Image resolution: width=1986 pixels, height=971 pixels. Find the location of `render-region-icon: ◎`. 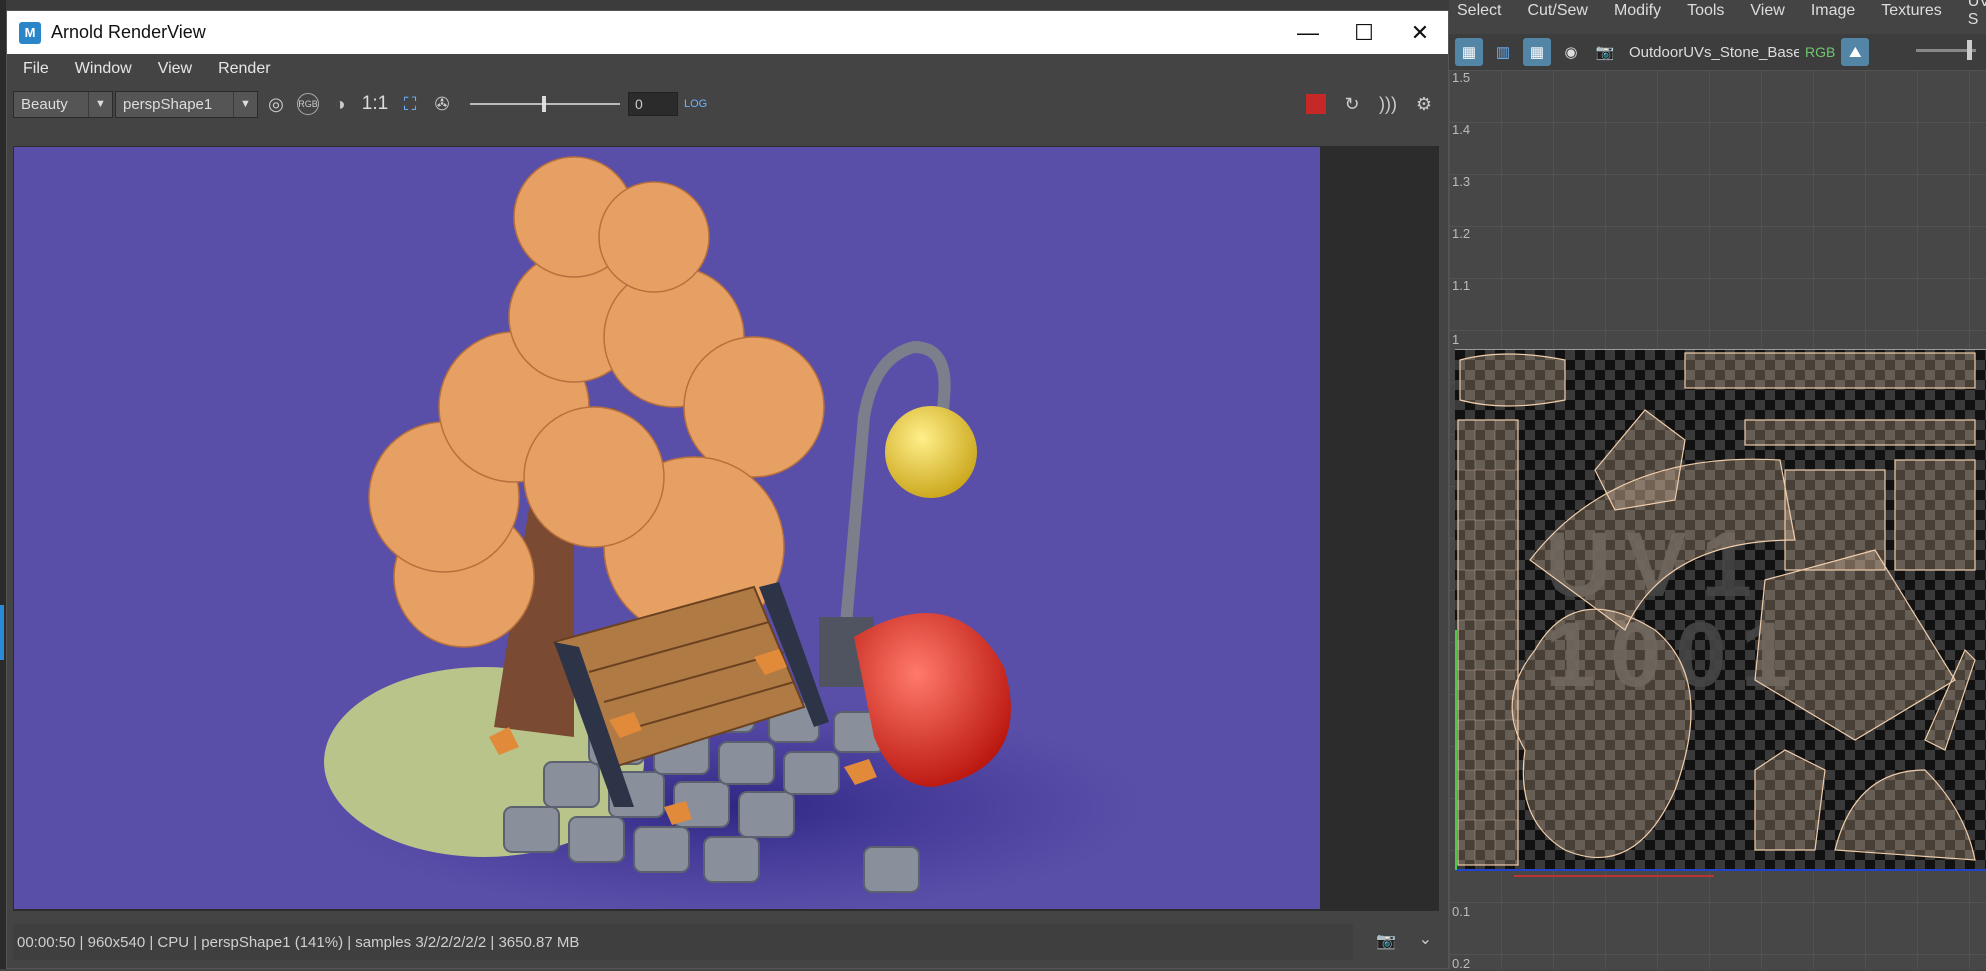

render-region-icon: ◎ is located at coordinates (276, 104).